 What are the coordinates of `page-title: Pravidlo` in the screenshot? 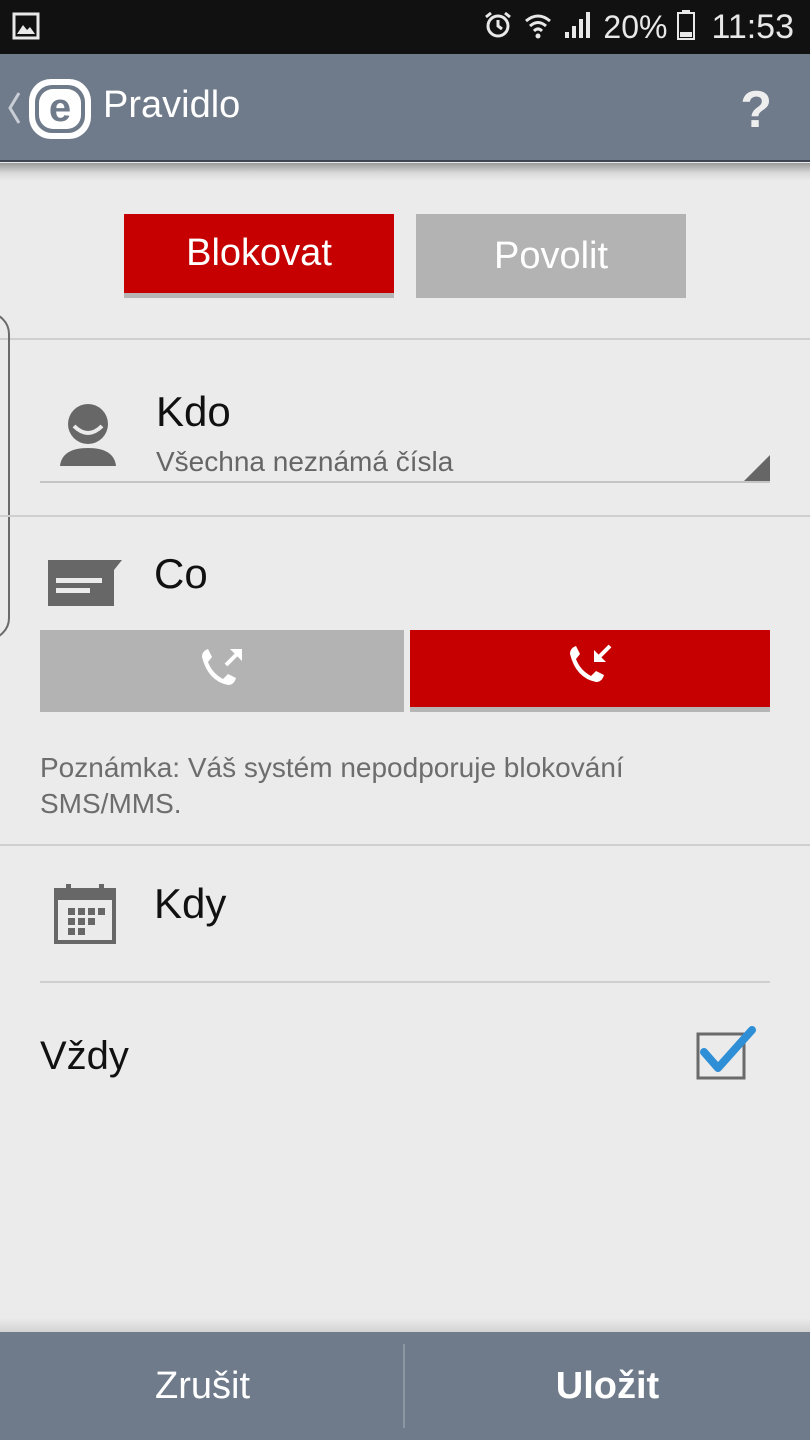 It's located at (172, 105).